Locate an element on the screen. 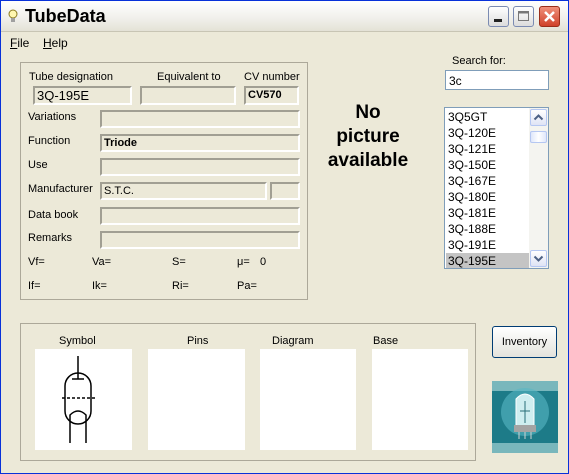  scroll-thumb is located at coordinates (538, 137).